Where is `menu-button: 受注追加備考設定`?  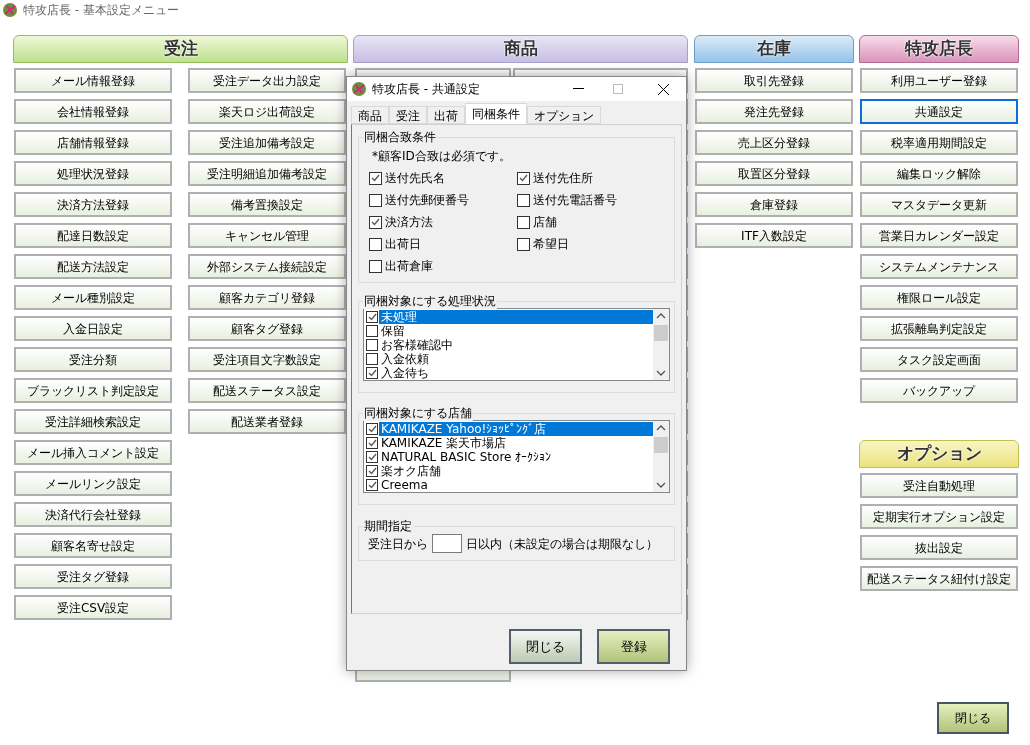 menu-button: 受注追加備考設定 is located at coordinates (267, 142).